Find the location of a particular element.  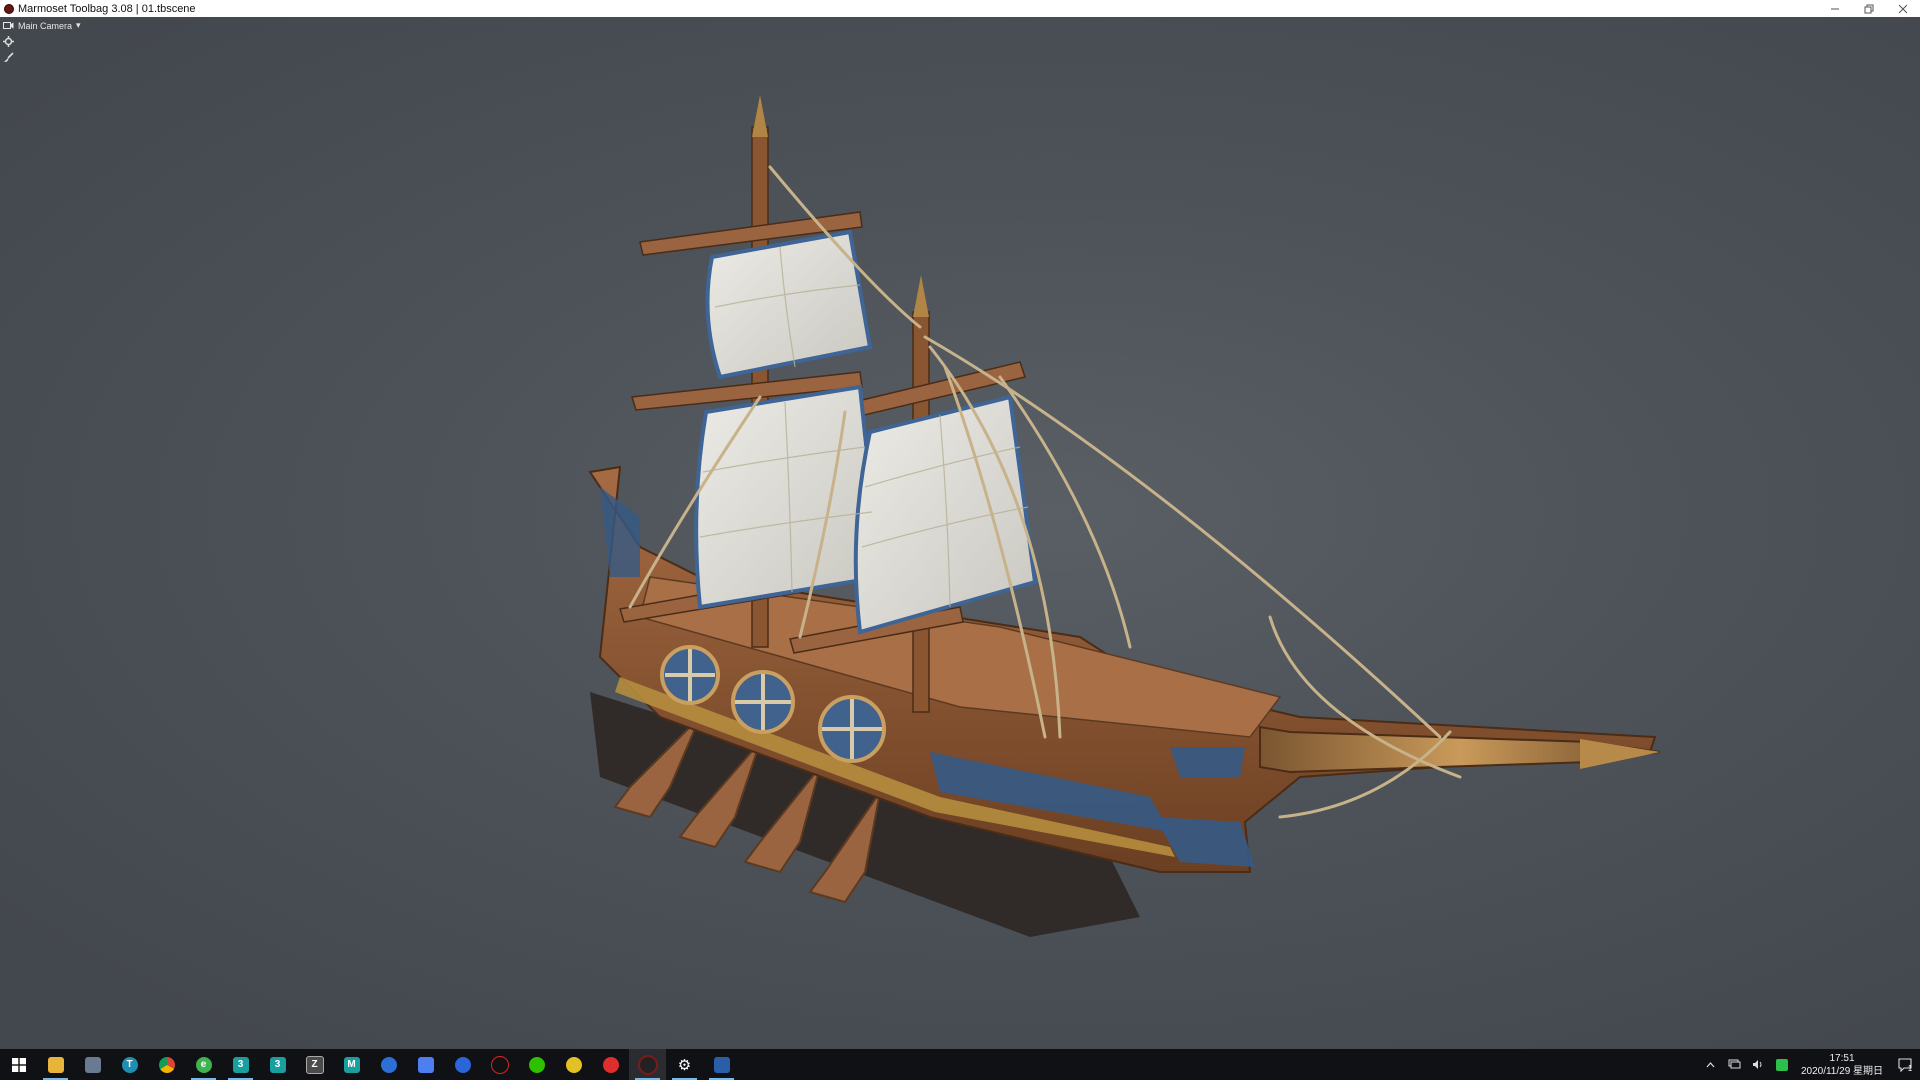

marmoset-app-icon is located at coordinates (9, 8).